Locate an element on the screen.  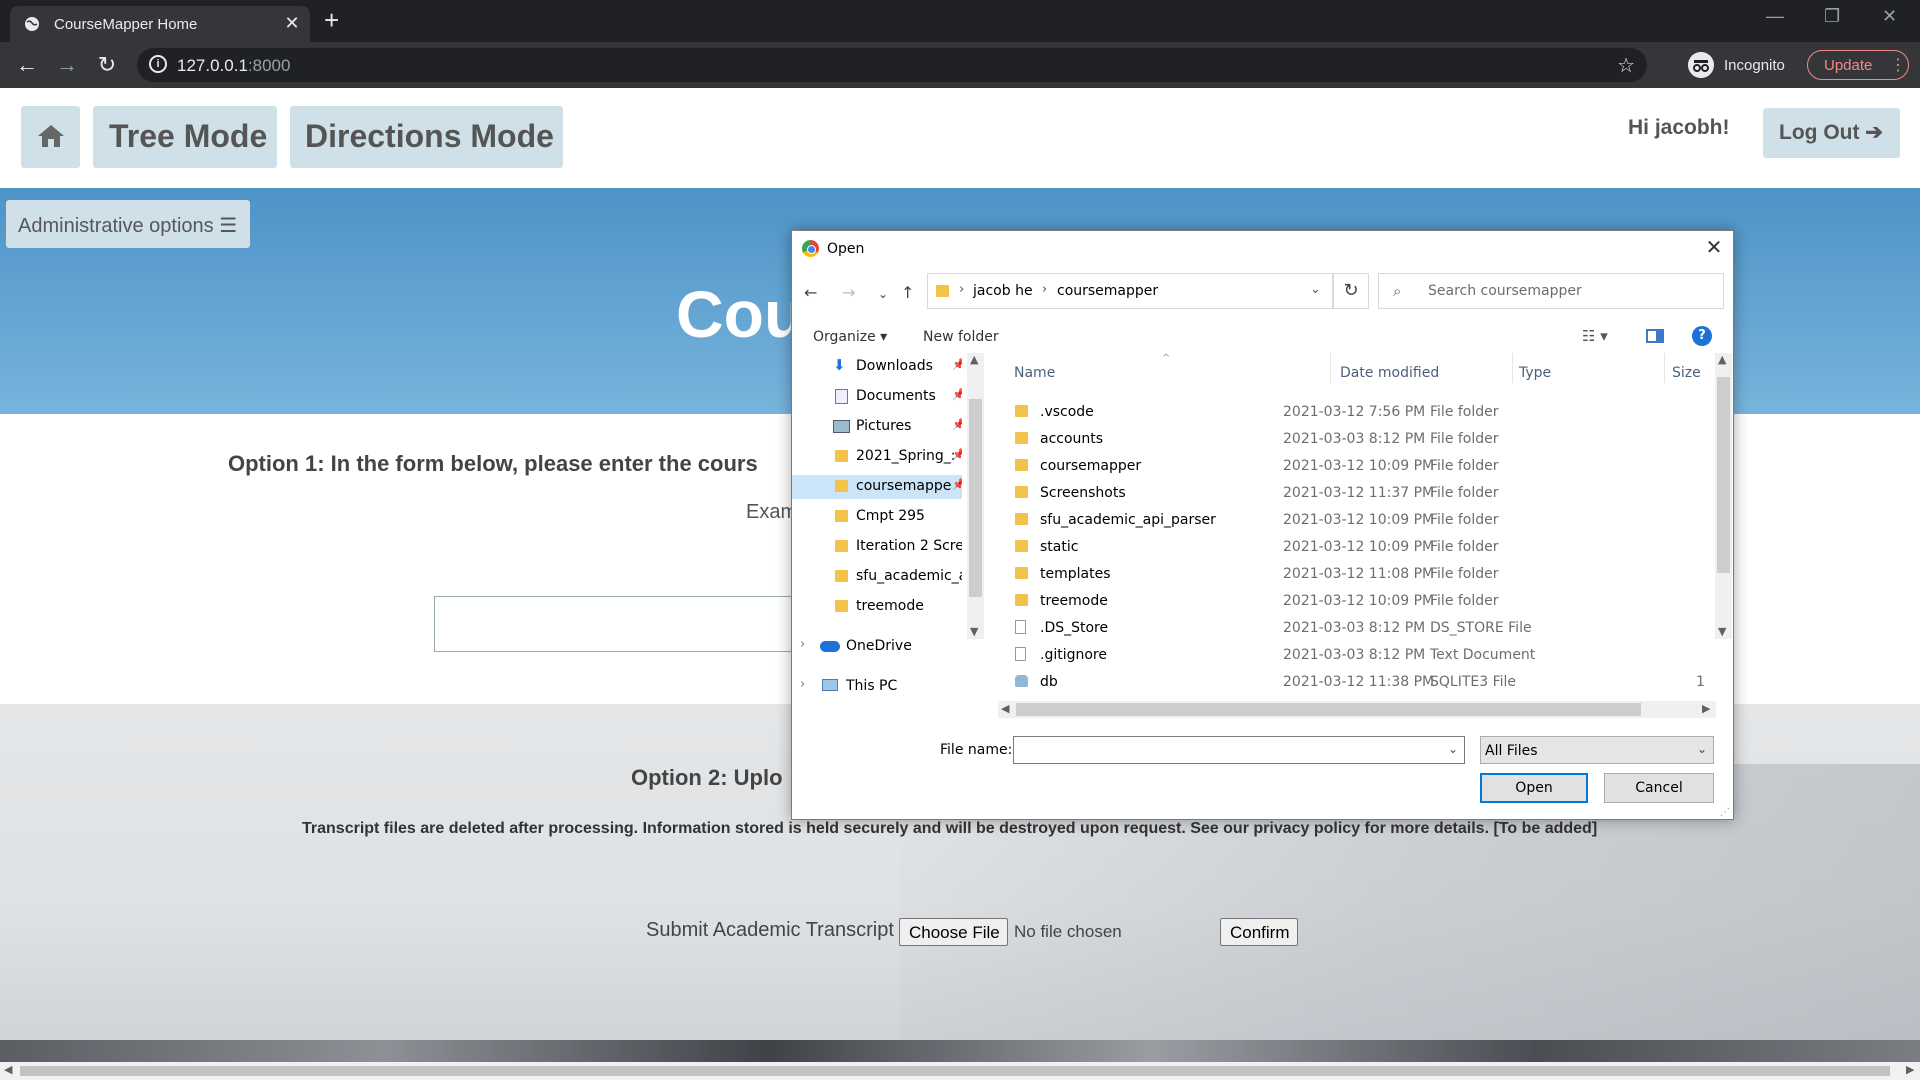
search-input: ⌕ Search coursemapper is located at coordinates (1551, 291).